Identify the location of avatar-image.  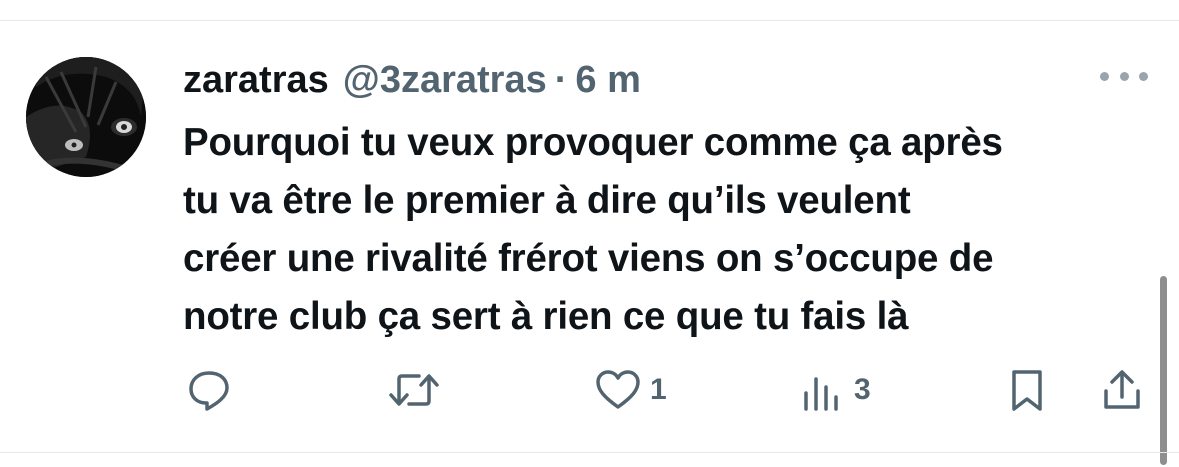
(86, 117).